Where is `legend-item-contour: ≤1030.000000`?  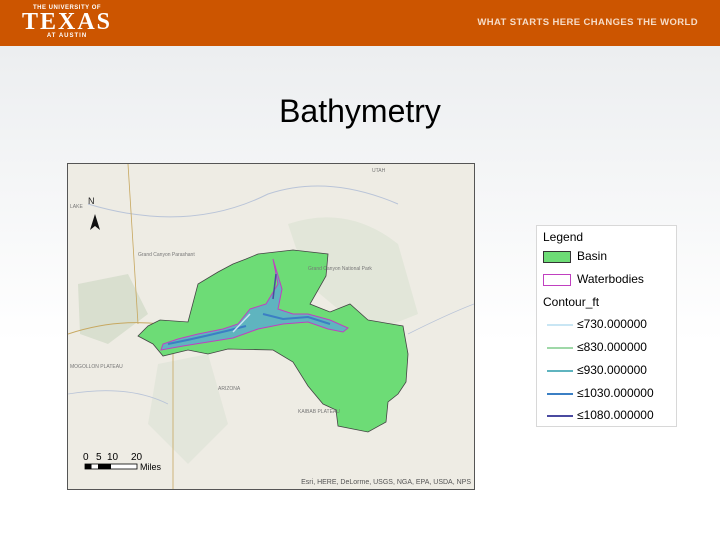 legend-item-contour: ≤1030.000000 is located at coordinates (608, 394).